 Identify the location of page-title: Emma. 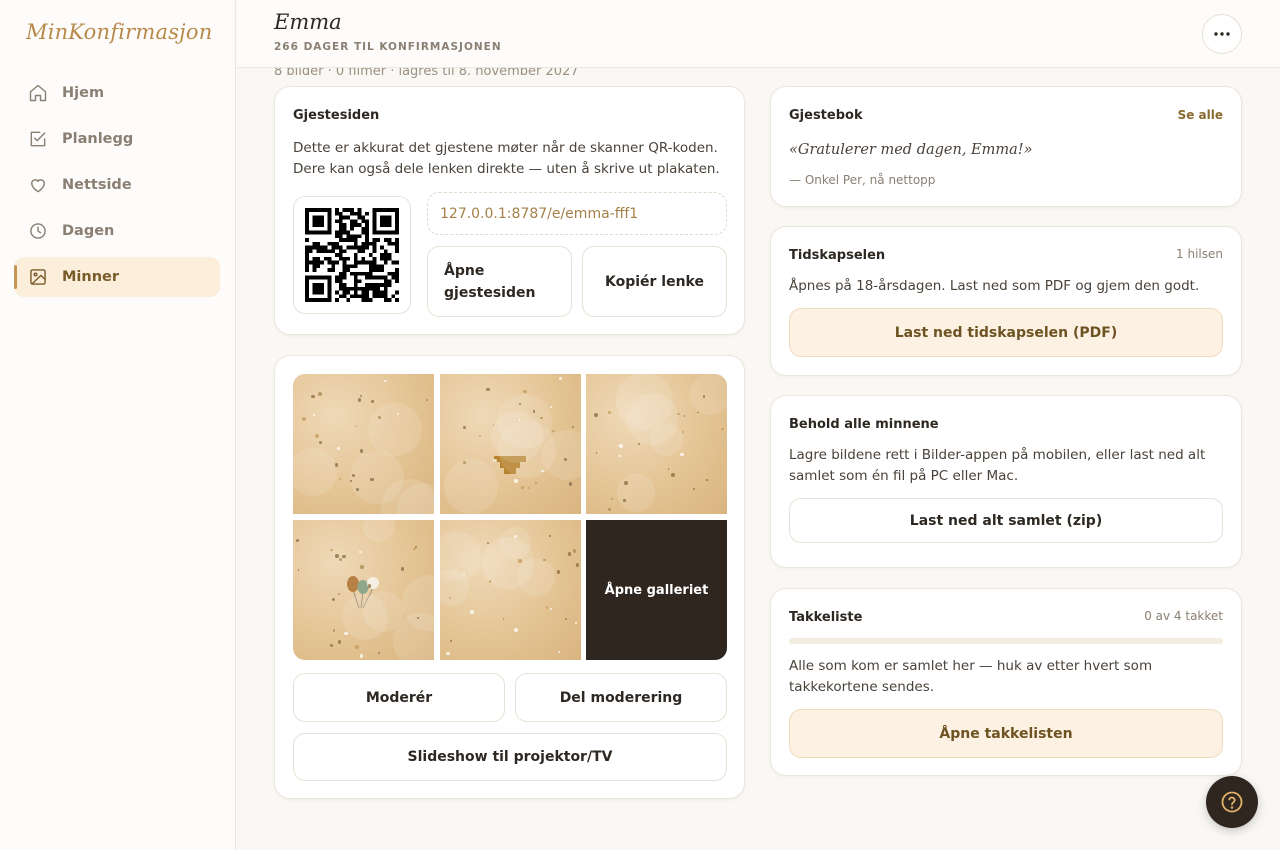
(308, 22).